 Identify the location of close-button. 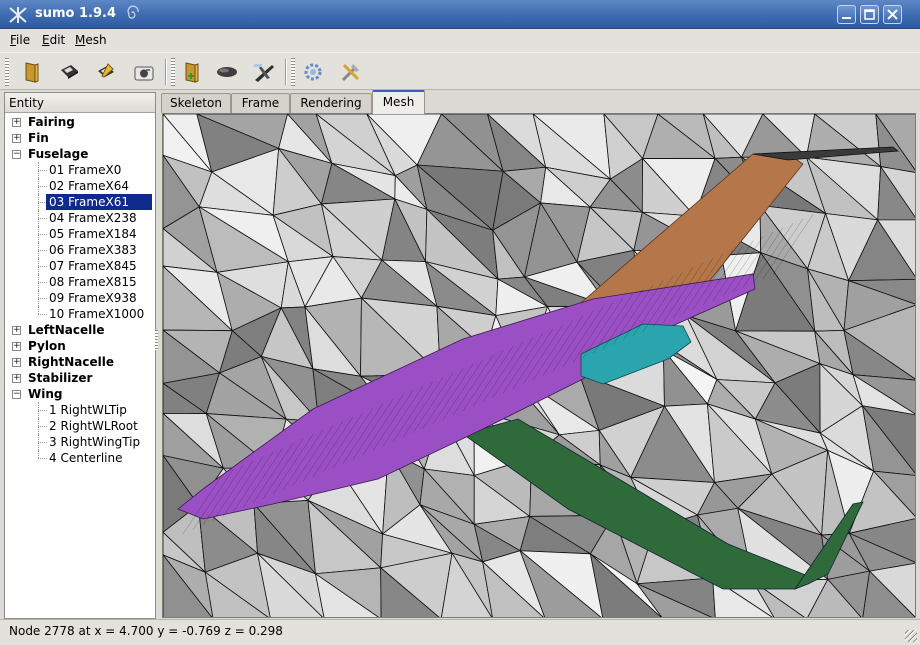
(892, 14).